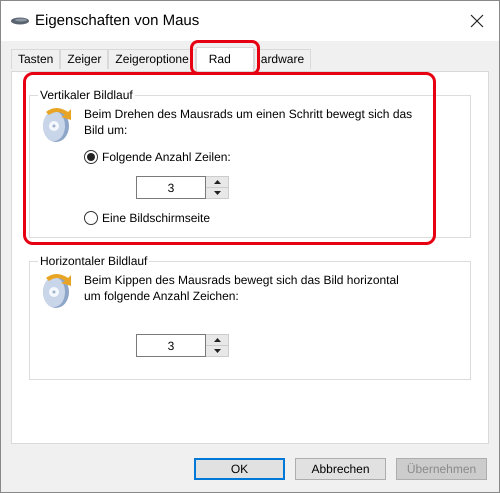 The image size is (500, 493). What do you see at coordinates (166, 157) in the screenshot?
I see `radio-label: Folgende Anzahl Zeilen:` at bounding box center [166, 157].